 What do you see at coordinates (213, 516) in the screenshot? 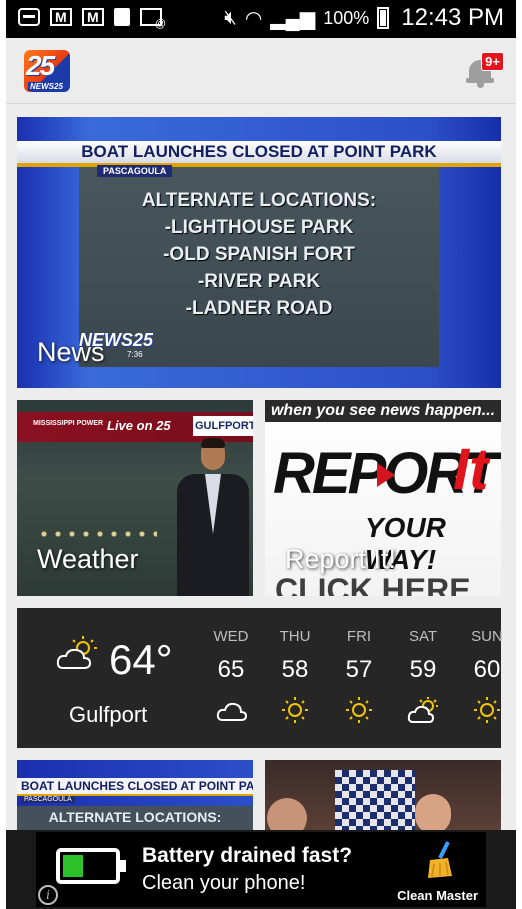
I see `meteorologist-image` at bounding box center [213, 516].